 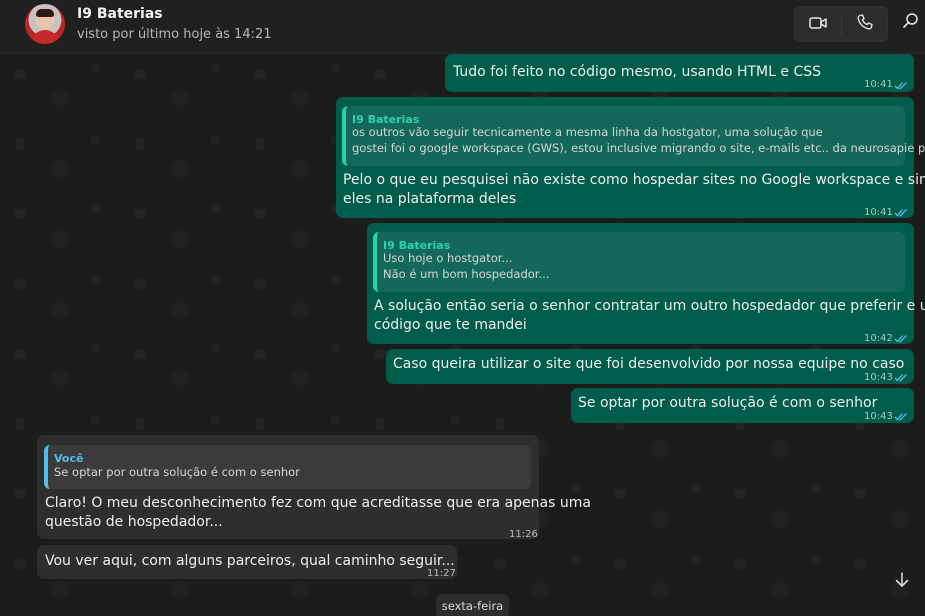 I want to click on arrow-down-icon, so click(x=902, y=582).